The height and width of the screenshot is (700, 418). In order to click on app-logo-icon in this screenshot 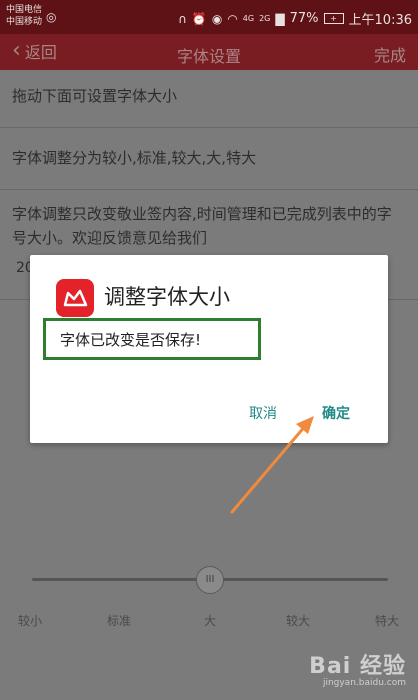, I will do `click(75, 298)`.